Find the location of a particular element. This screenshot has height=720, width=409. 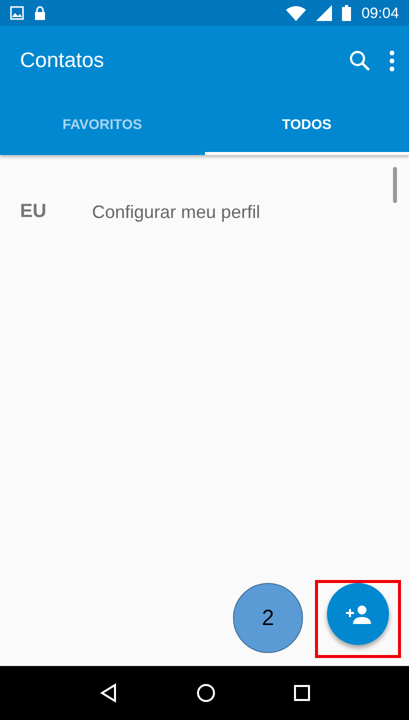

status-time: 09:04 is located at coordinates (380, 13).